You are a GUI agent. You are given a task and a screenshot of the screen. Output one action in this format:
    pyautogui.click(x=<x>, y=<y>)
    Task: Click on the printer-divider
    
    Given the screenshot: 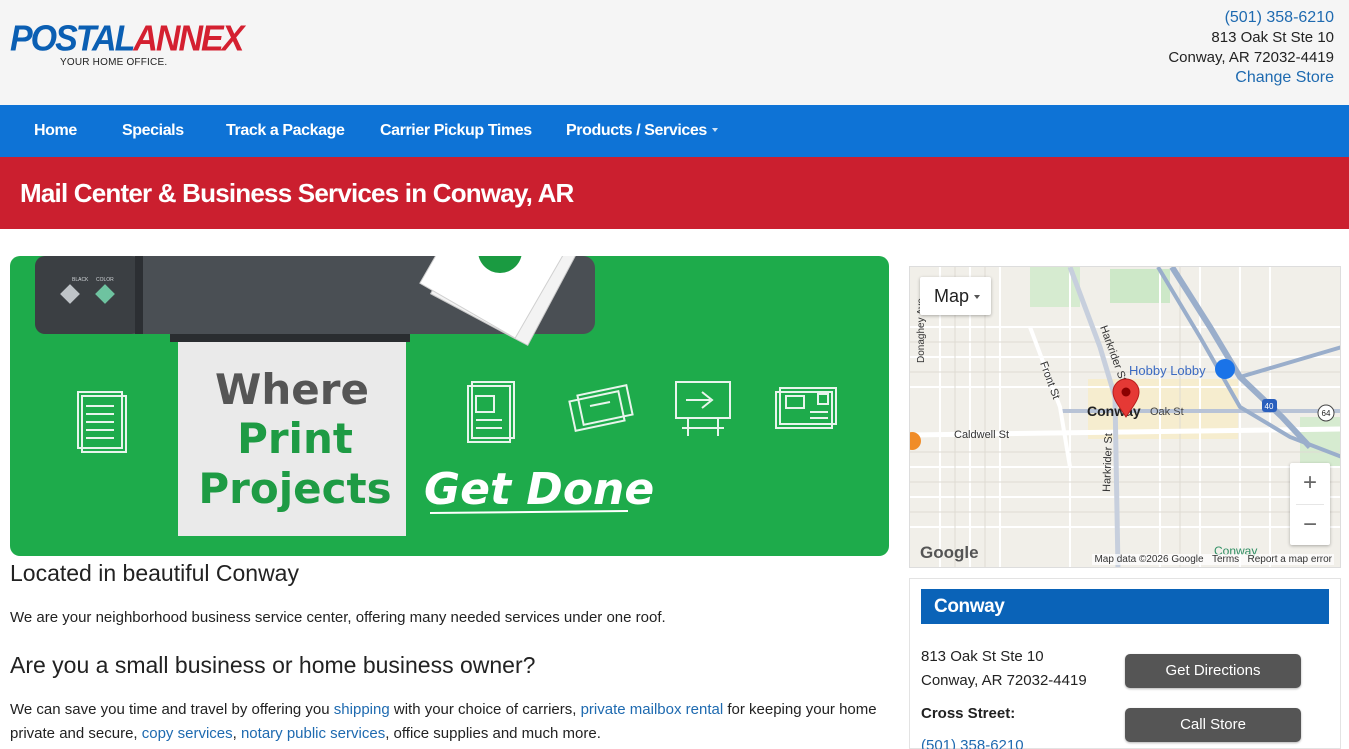 What is the action you would take?
    pyautogui.click(x=139, y=295)
    